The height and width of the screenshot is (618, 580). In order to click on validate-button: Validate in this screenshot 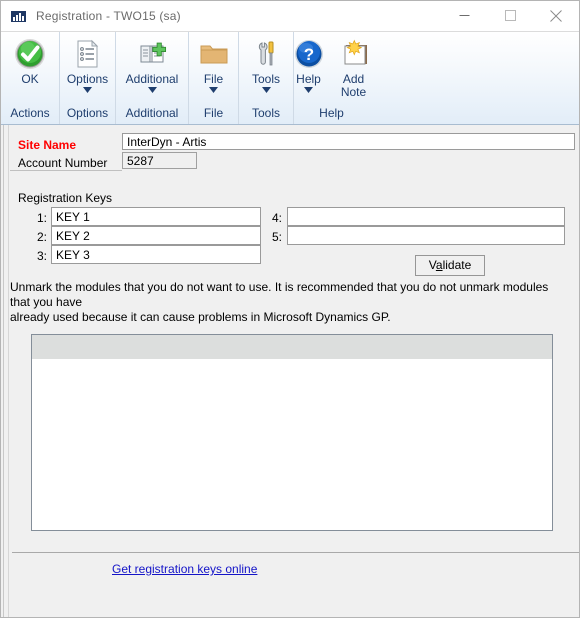, I will do `click(450, 265)`.